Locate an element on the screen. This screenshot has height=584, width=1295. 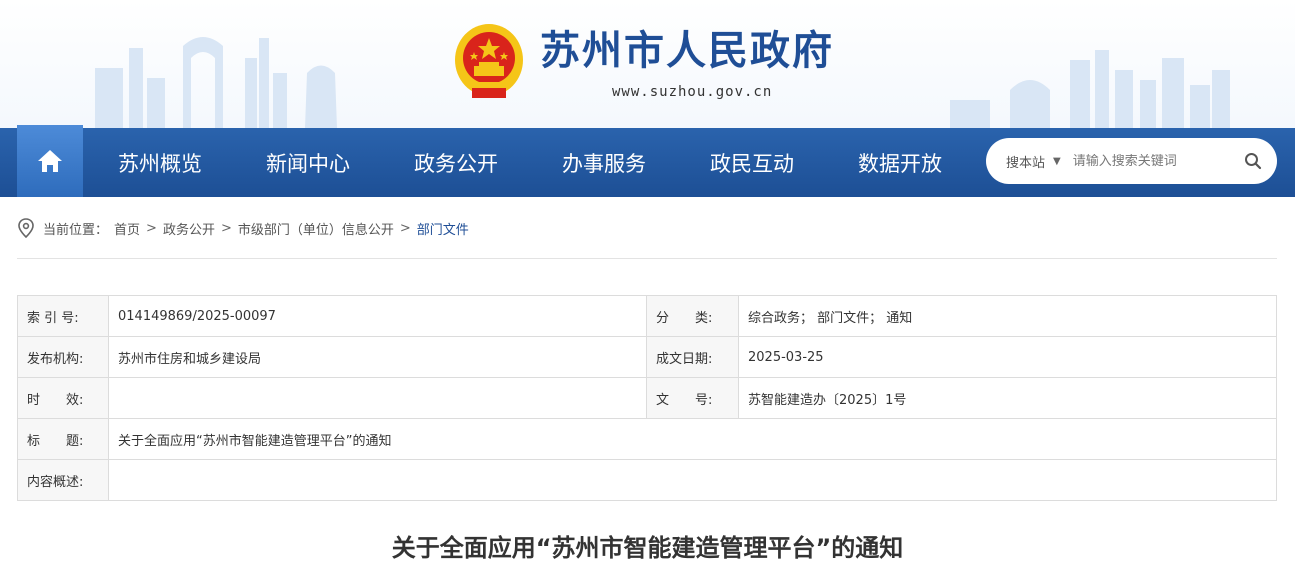
summary-value is located at coordinates (692, 480).